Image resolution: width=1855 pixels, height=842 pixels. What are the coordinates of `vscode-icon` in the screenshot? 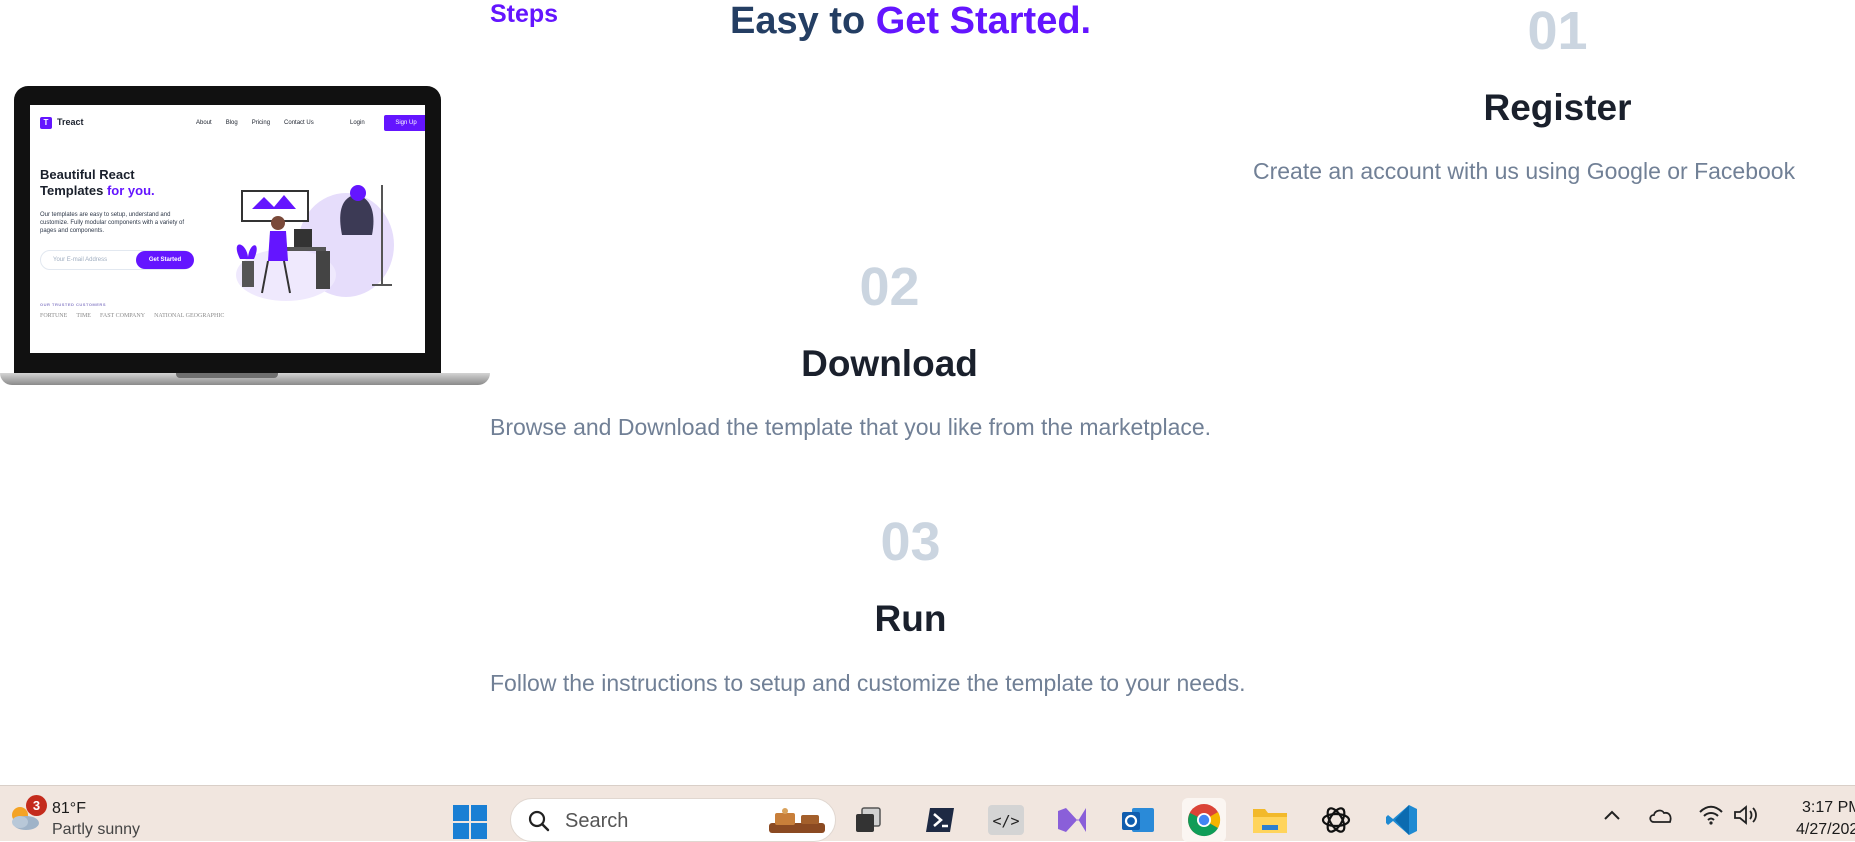 It's located at (1402, 820).